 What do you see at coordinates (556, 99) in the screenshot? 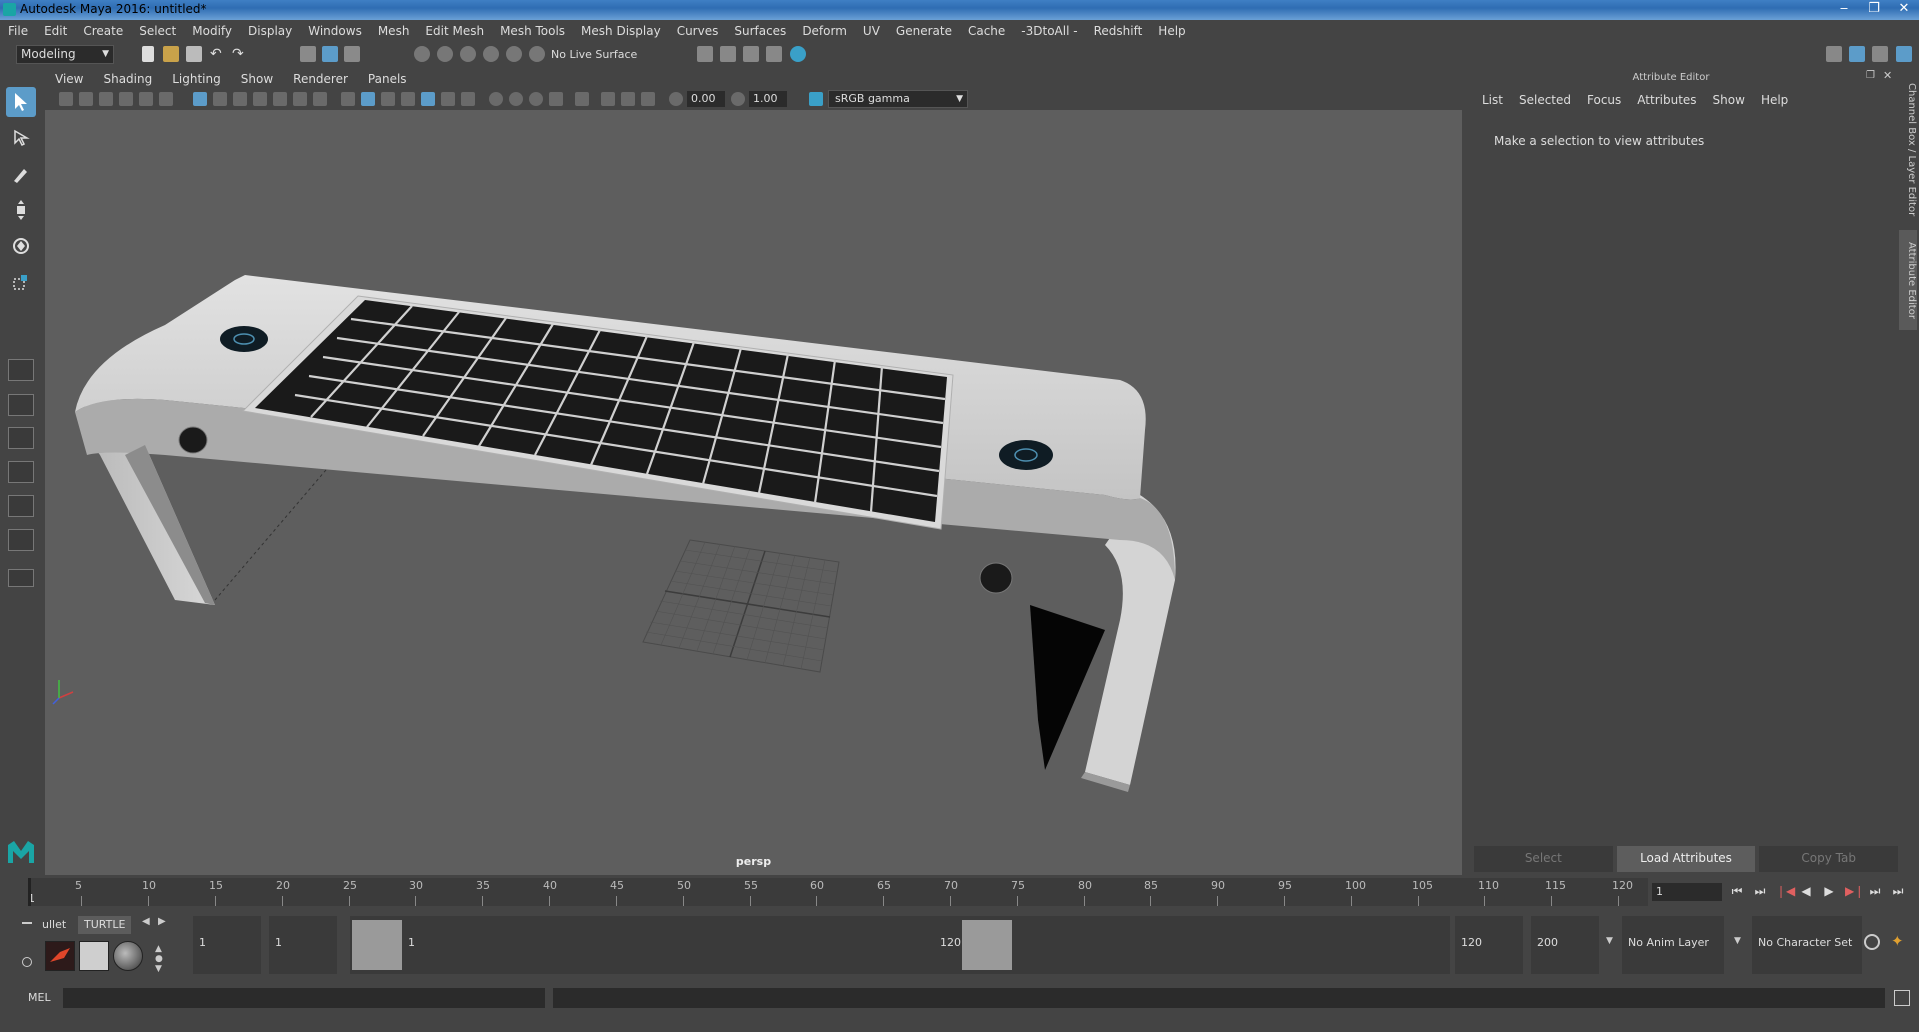
I see `depth-of-field-icon` at bounding box center [556, 99].